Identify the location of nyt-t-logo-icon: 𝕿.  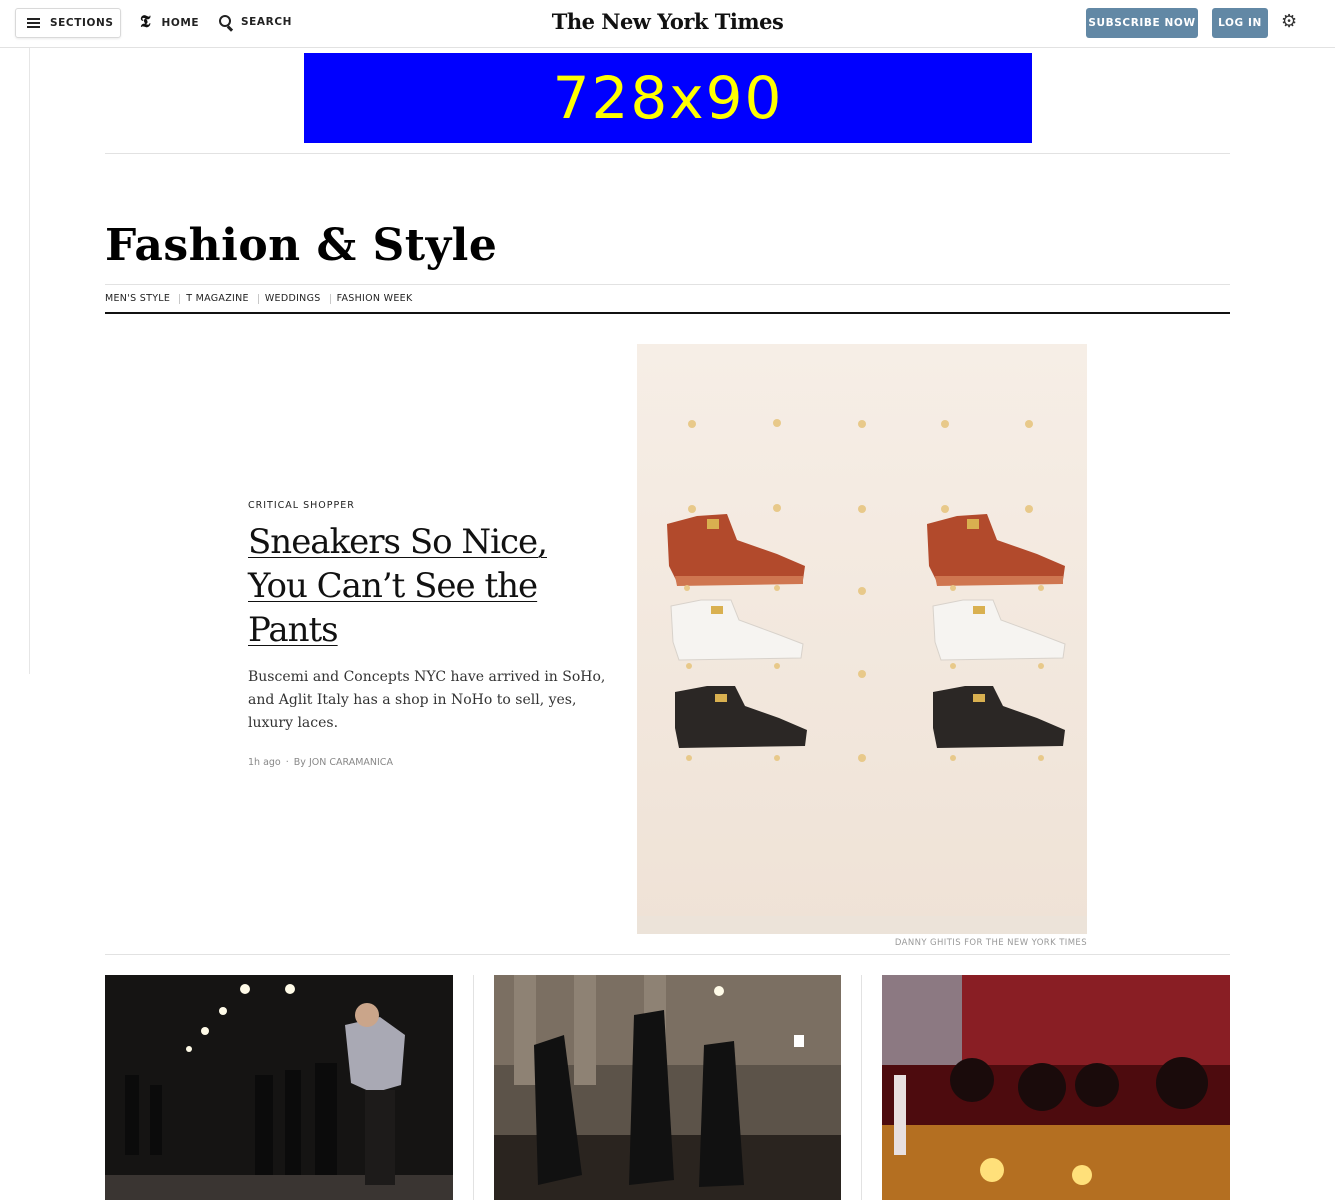
(145, 22).